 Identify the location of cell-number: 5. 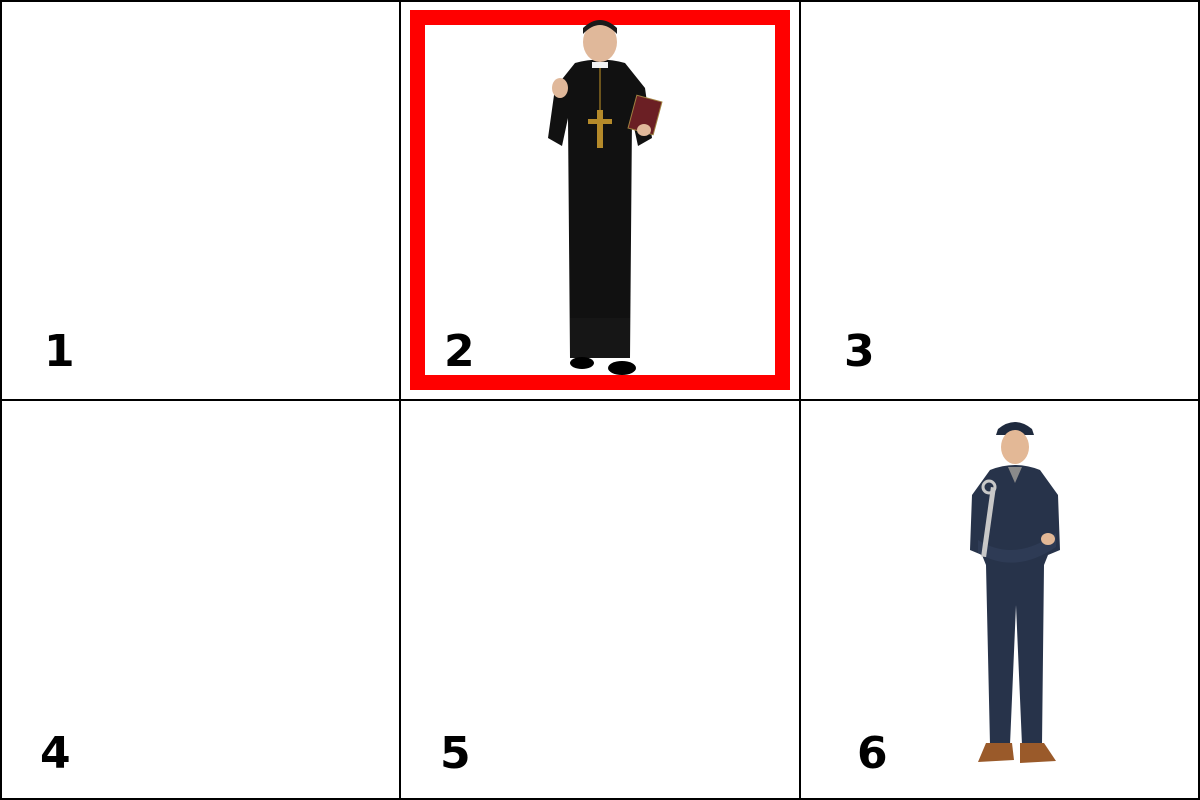
(455, 753).